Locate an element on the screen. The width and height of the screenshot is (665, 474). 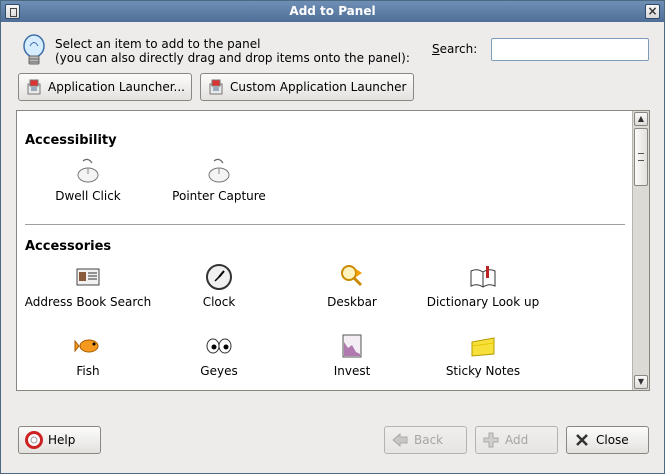
section-title-accessibility: Accessibility is located at coordinates (71, 140).